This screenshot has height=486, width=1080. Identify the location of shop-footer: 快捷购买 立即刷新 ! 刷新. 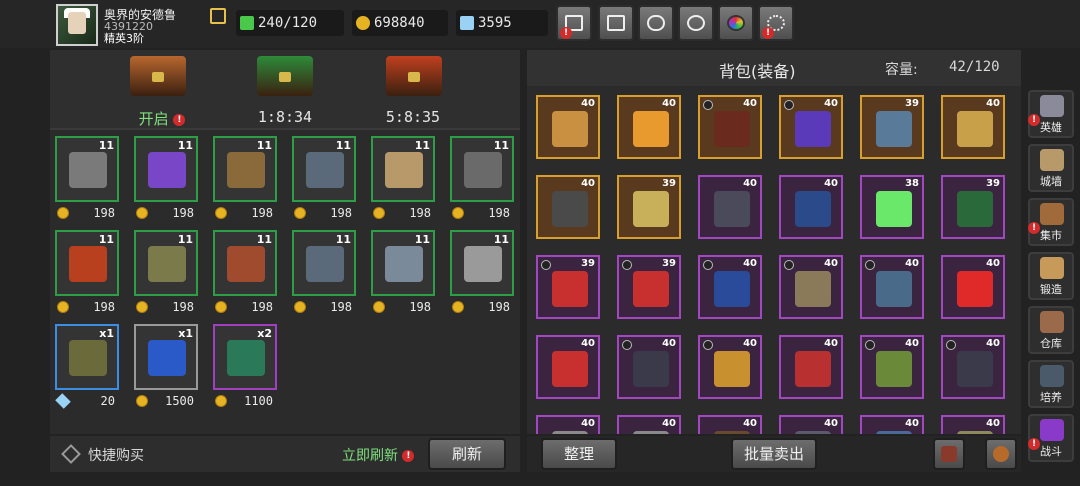
(285, 454).